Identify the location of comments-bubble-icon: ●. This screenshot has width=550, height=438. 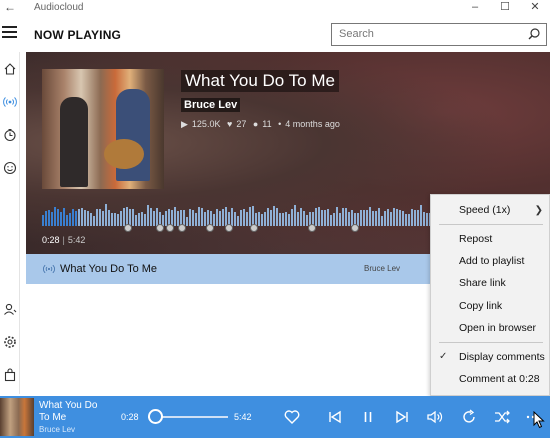
(255, 124).